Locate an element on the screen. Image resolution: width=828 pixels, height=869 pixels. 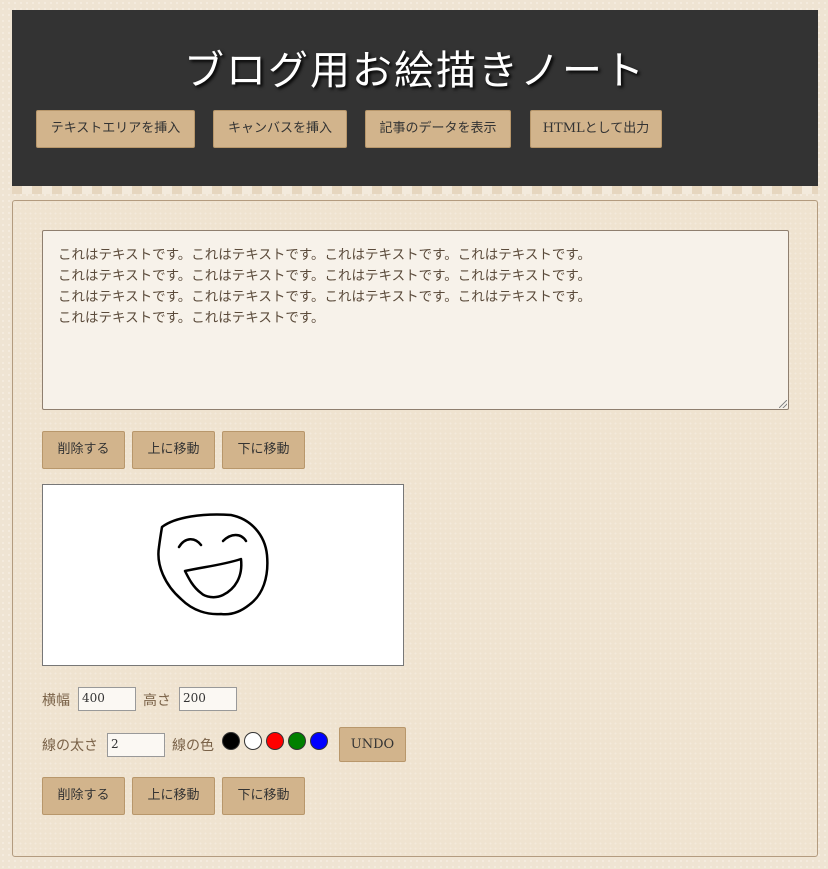
drawing-canvas is located at coordinates (223, 575).